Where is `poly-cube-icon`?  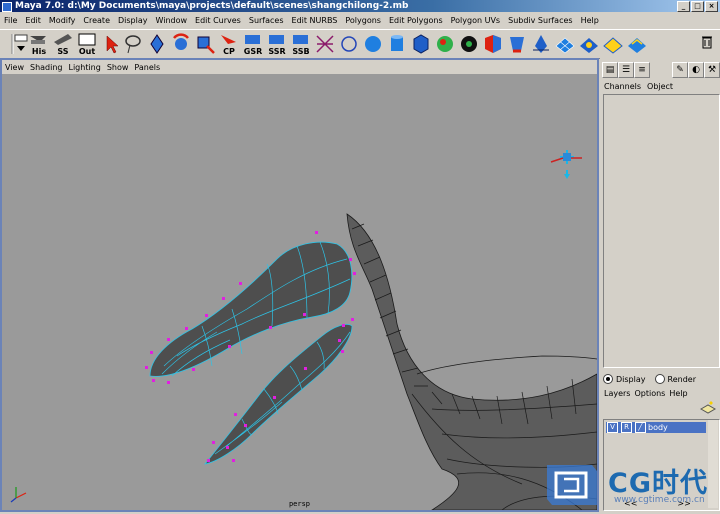
poly-cube-icon is located at coordinates (493, 44).